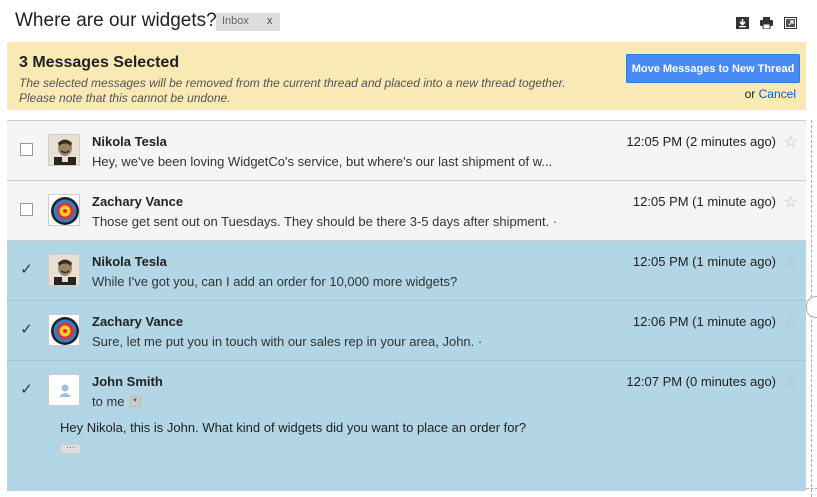  I want to click on recipient-line: to me ▼, so click(116, 401).